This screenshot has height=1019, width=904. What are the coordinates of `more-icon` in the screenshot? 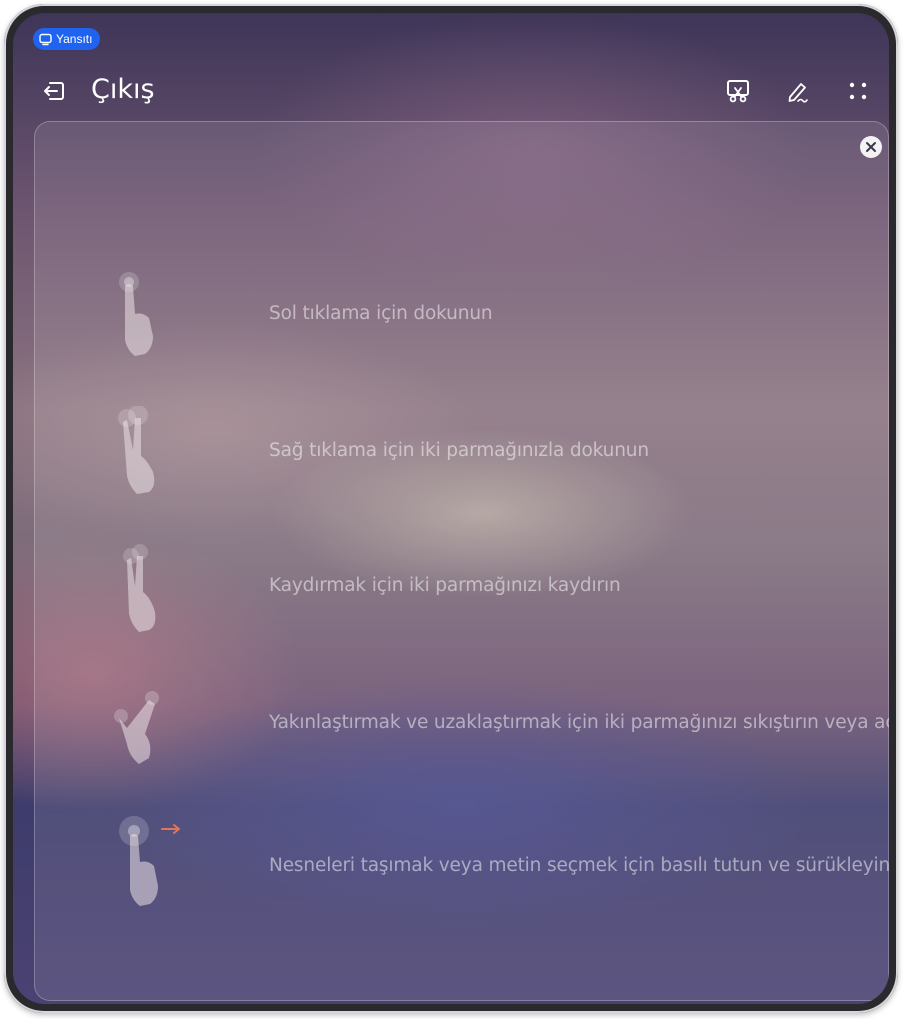 It's located at (858, 91).